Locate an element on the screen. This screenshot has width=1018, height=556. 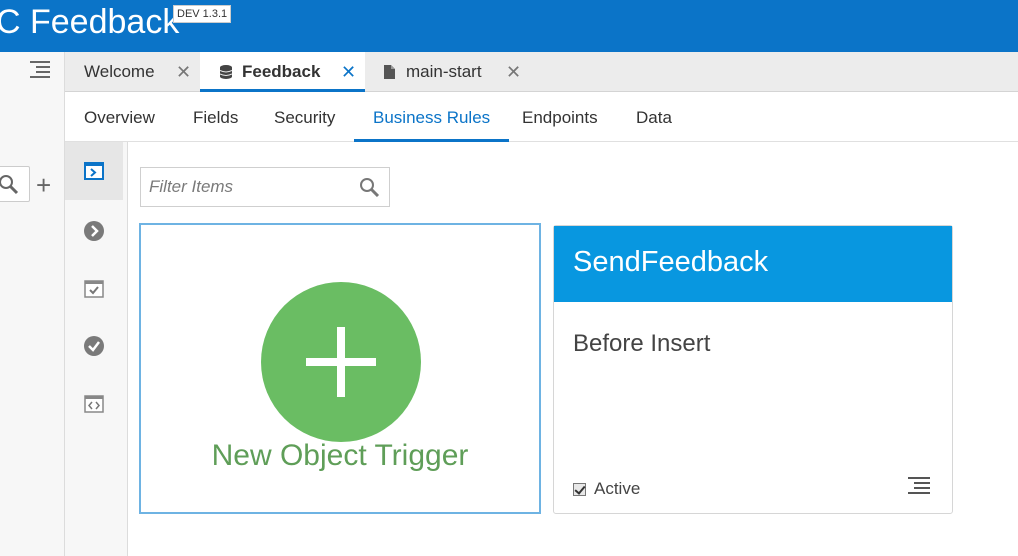
rule-card-header: SendFeedback is located at coordinates (753, 264).